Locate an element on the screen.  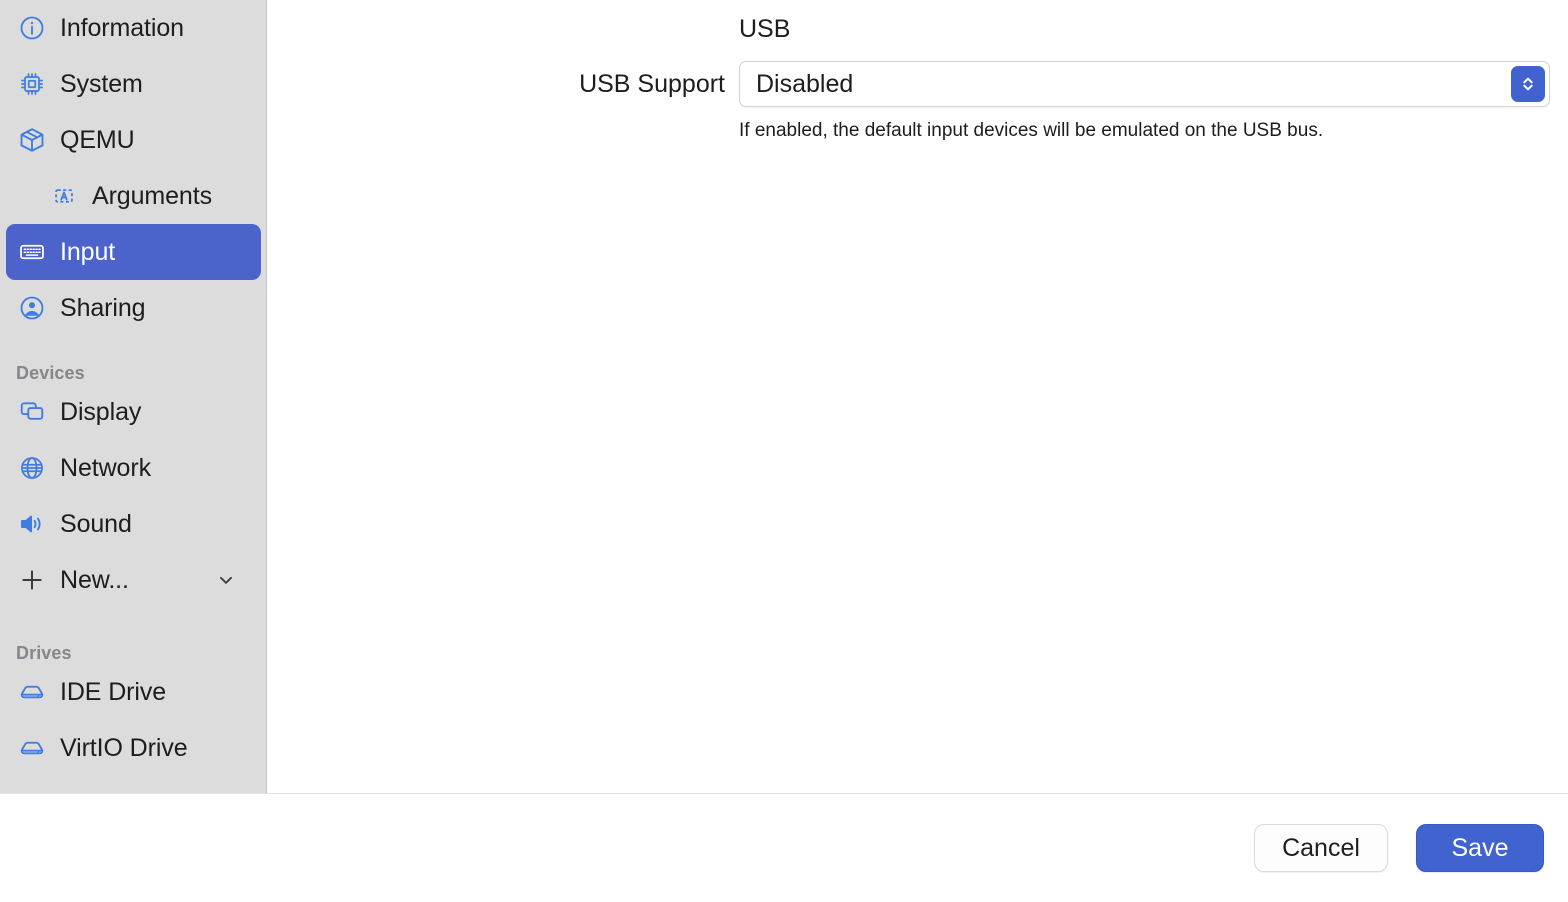
footer-button-group: Cancel Save is located at coordinates (1399, 848).